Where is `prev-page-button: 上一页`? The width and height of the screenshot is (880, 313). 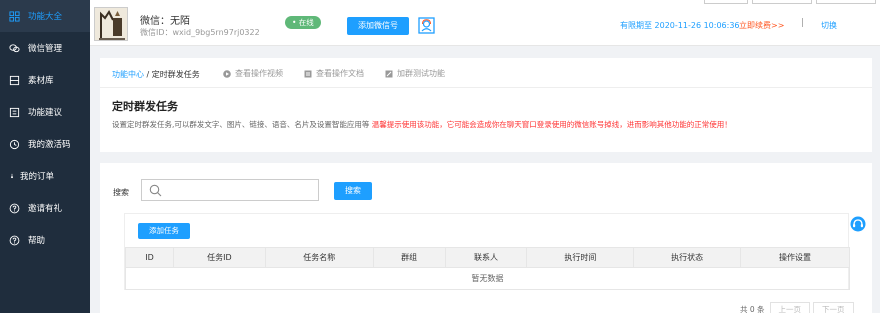 prev-page-button: 上一页 is located at coordinates (790, 307).